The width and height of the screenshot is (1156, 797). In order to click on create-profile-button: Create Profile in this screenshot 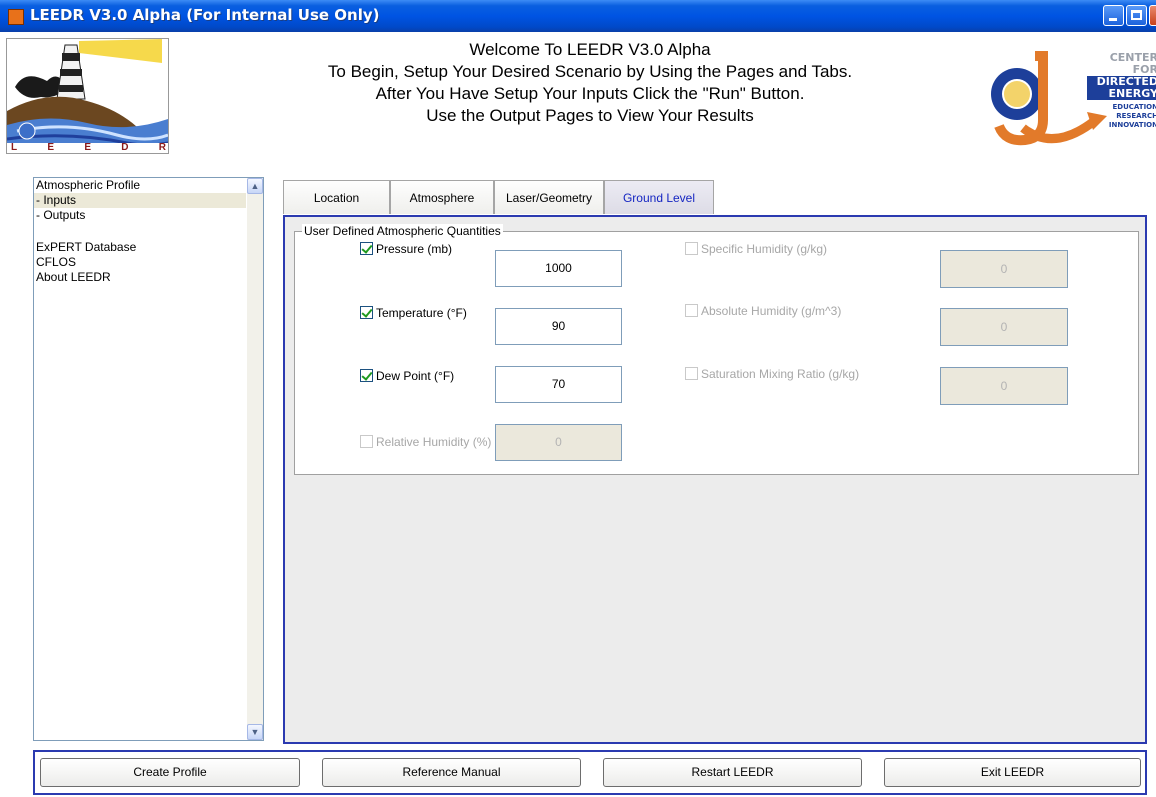, I will do `click(170, 772)`.